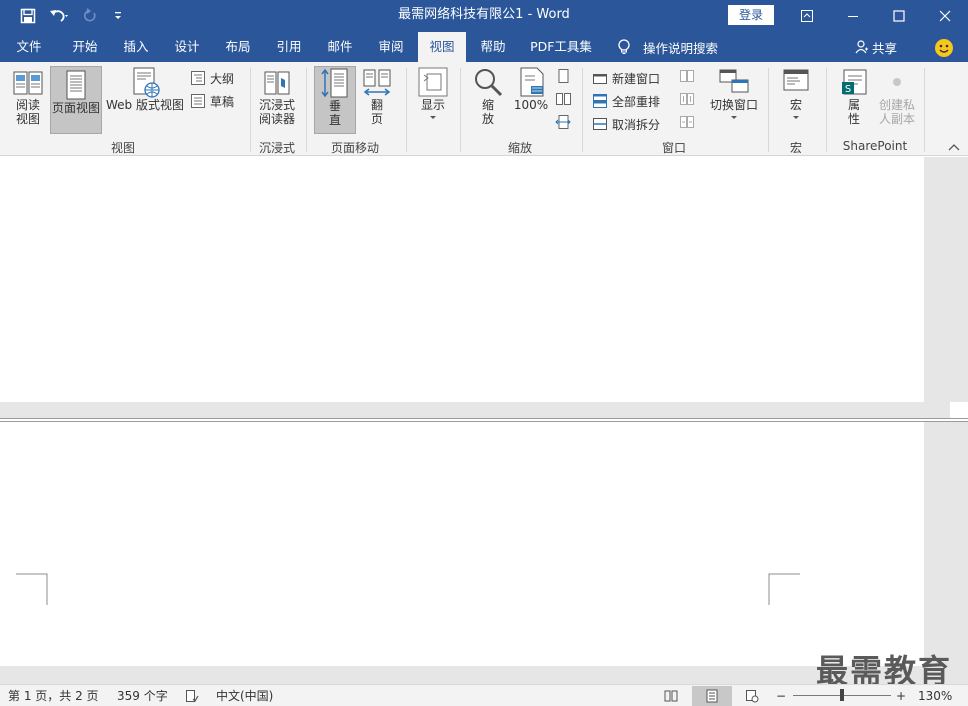  Describe the element at coordinates (442, 47) in the screenshot. I see `tab-view: 视图` at that location.